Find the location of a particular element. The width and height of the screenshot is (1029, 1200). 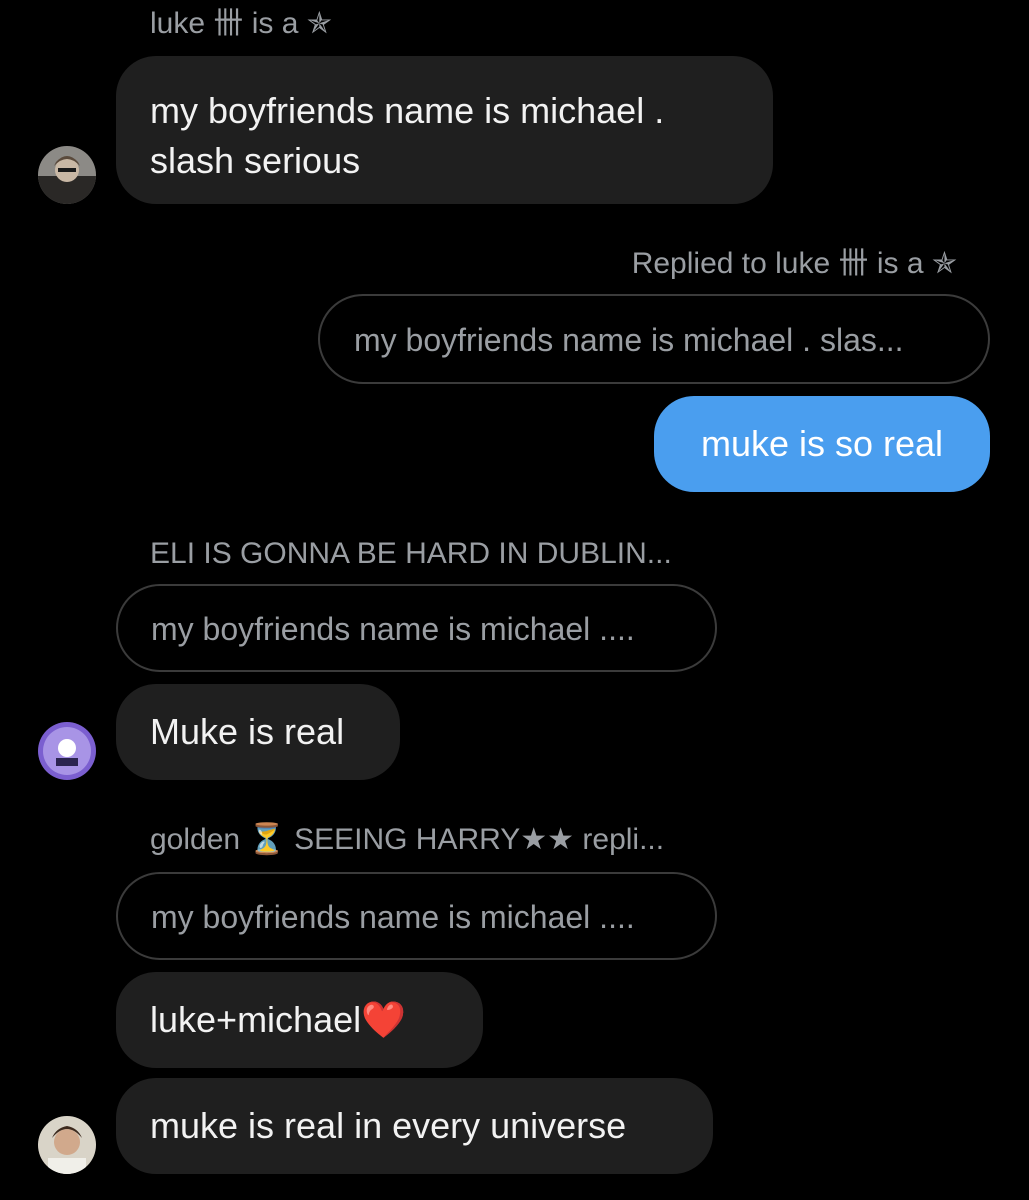

reply-context-label: Replied to luke 卌 is a ✯ is located at coordinates (794, 263).